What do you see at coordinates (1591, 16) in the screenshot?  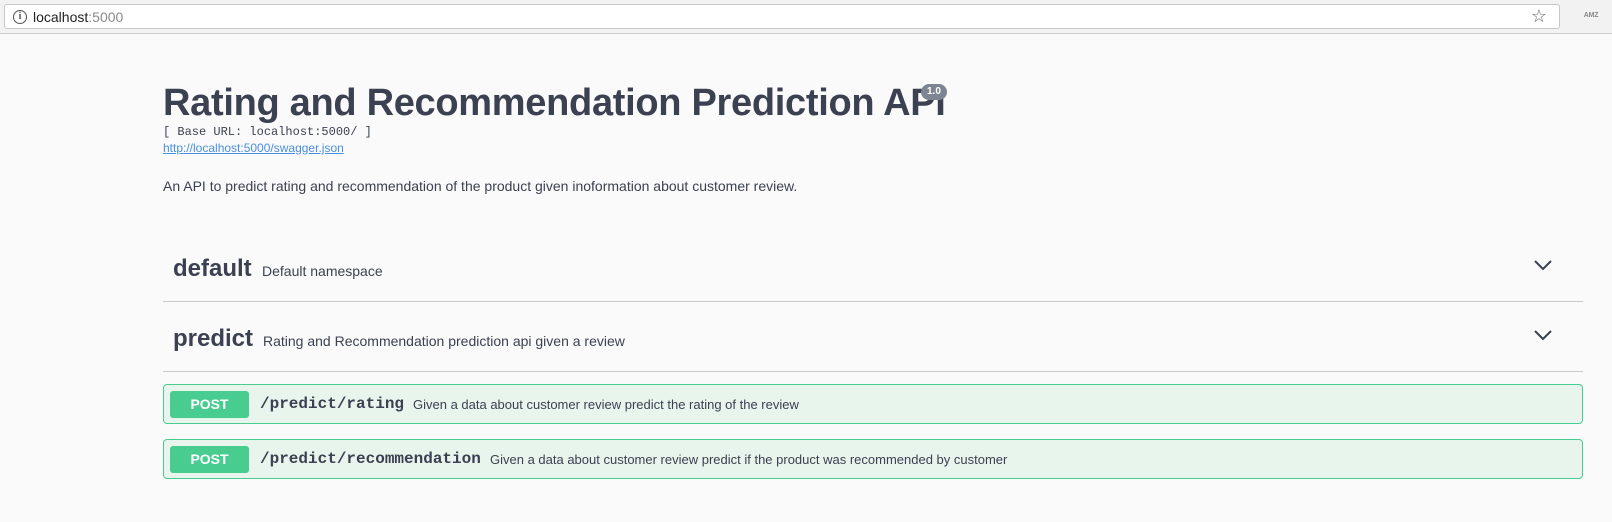 I see `extension-icon: AMZ` at bounding box center [1591, 16].